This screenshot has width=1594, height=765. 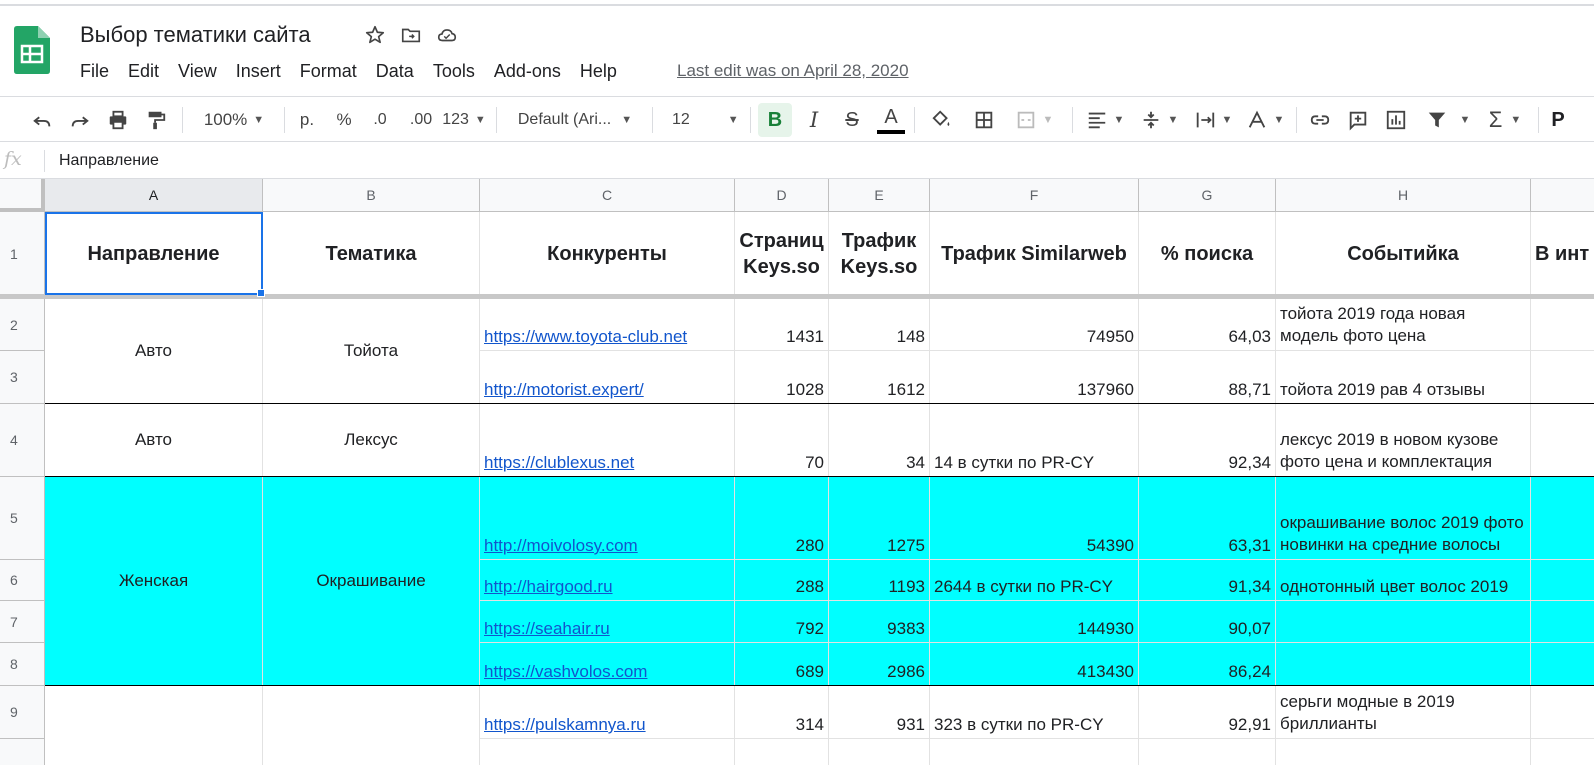 I want to click on competitor-link: https://clublexus.net, so click(x=559, y=463).